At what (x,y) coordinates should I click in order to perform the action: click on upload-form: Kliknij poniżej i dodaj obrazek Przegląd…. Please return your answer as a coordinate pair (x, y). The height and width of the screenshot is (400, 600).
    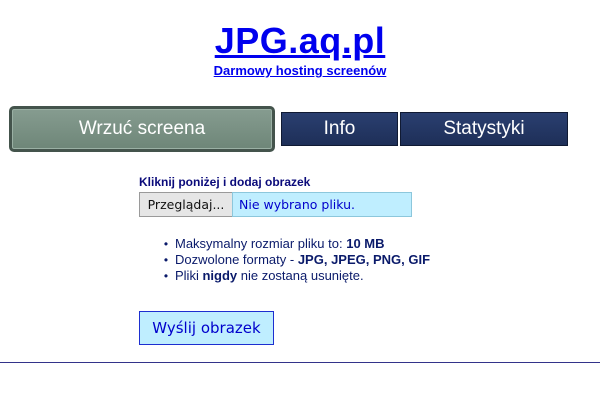
    Looking at the image, I should click on (289, 196).